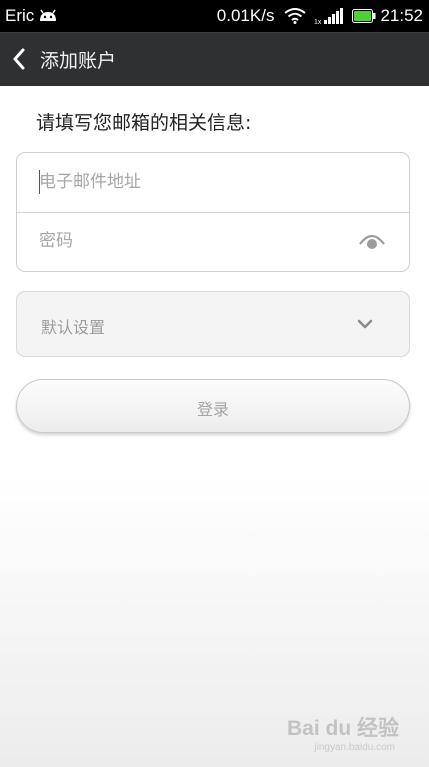 The image size is (429, 767). Describe the element at coordinates (365, 324) in the screenshot. I see `chevron-down-icon` at that location.